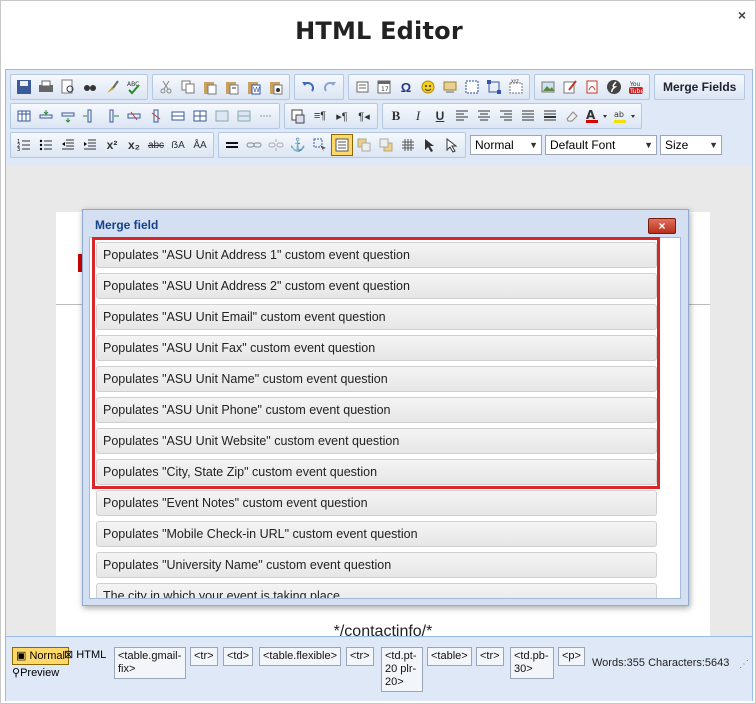 This screenshot has width=756, height=704. I want to click on close-dialog-button: ×, so click(742, 15).